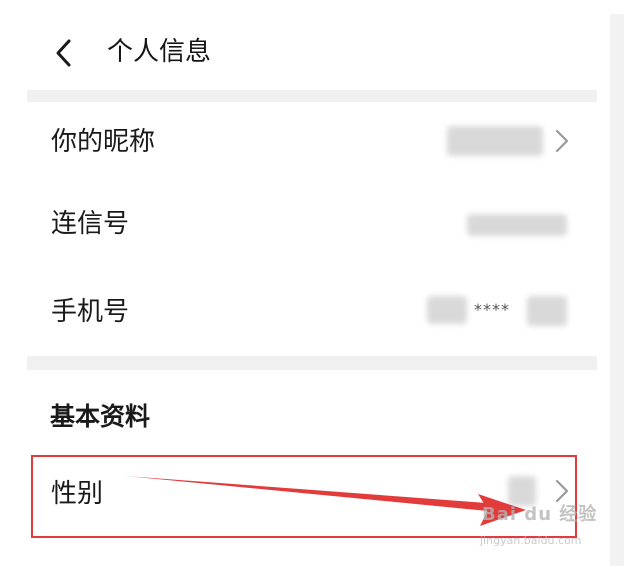 The height and width of the screenshot is (566, 624). What do you see at coordinates (326, 501) in the screenshot?
I see `annotation-arrow` at bounding box center [326, 501].